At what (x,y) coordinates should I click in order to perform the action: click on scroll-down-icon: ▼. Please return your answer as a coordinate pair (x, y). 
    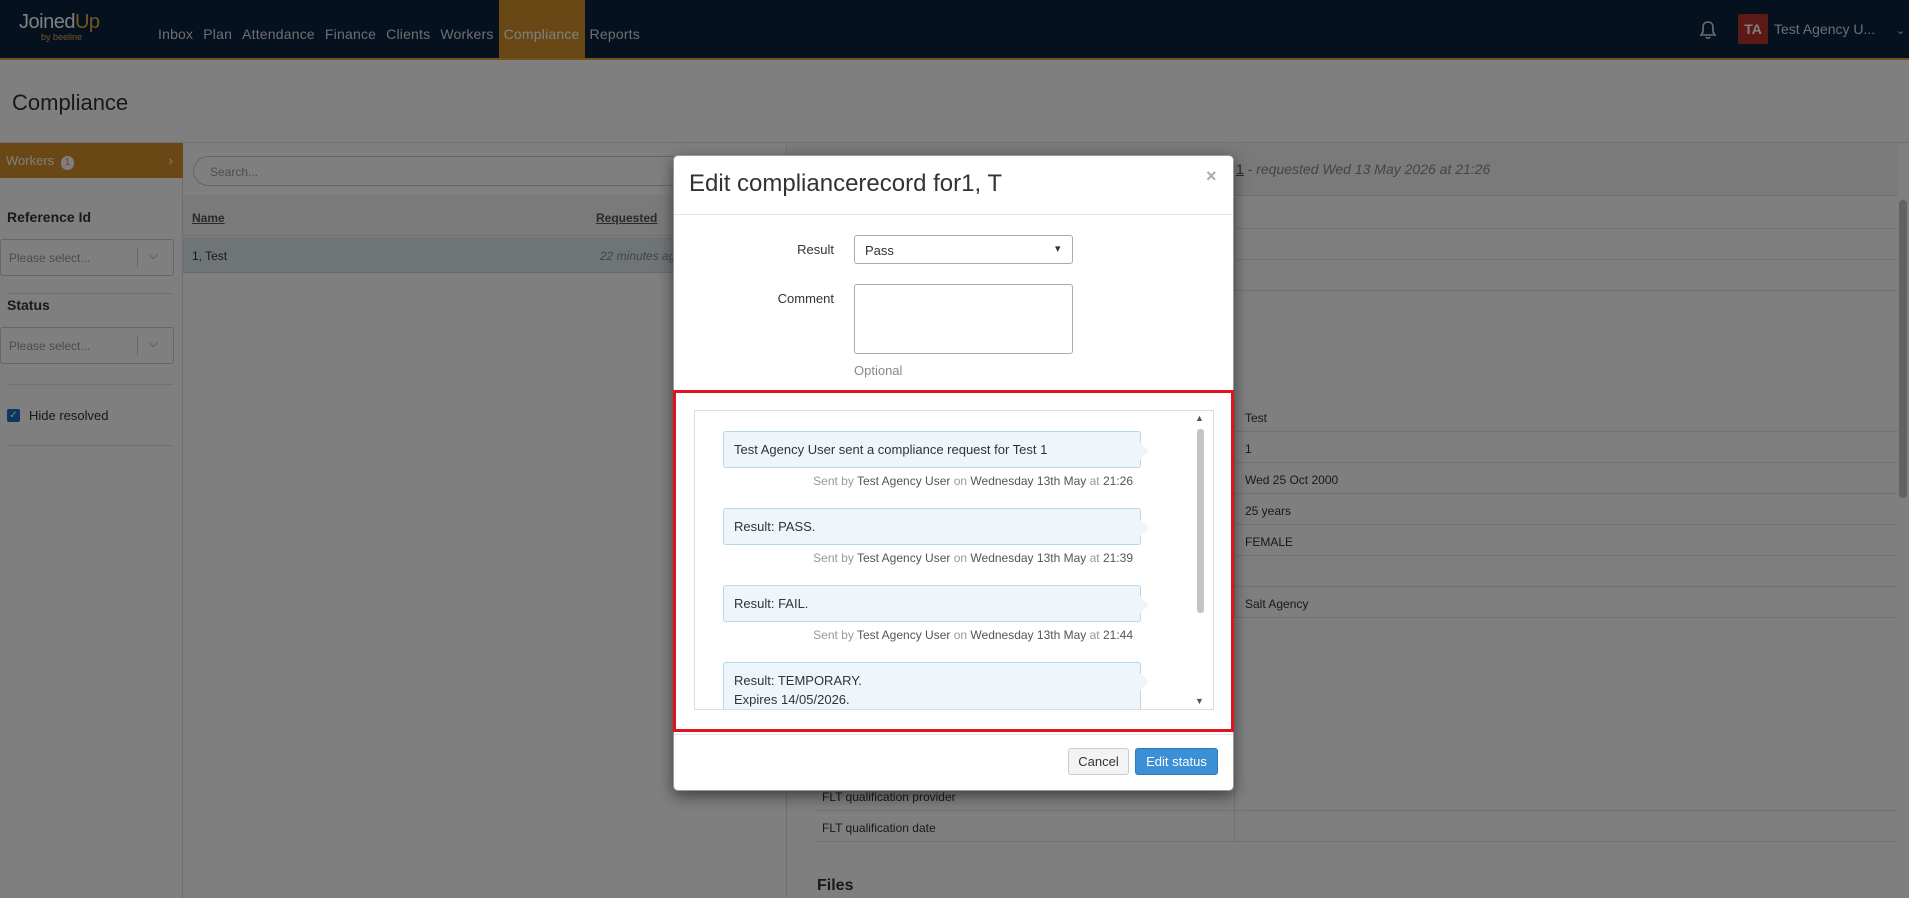
    Looking at the image, I should click on (1199, 701).